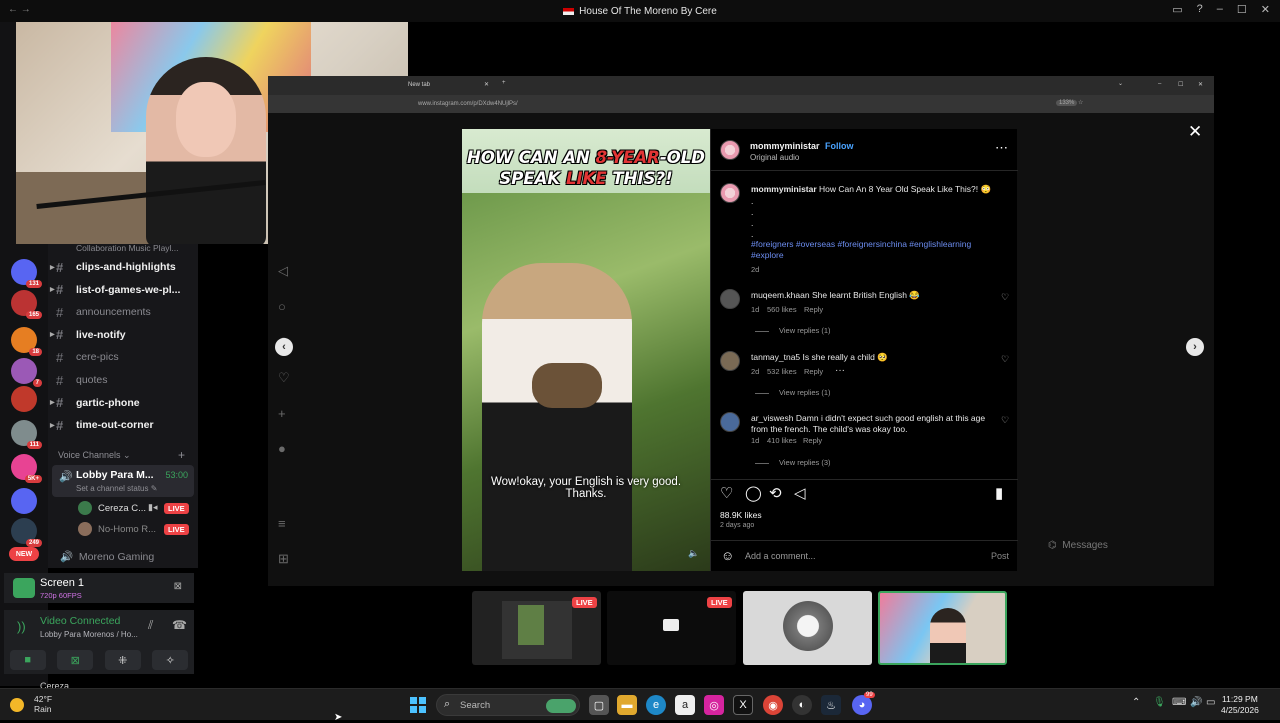  What do you see at coordinates (1080, 102) in the screenshot?
I see `star-icon: ☆` at bounding box center [1080, 102].